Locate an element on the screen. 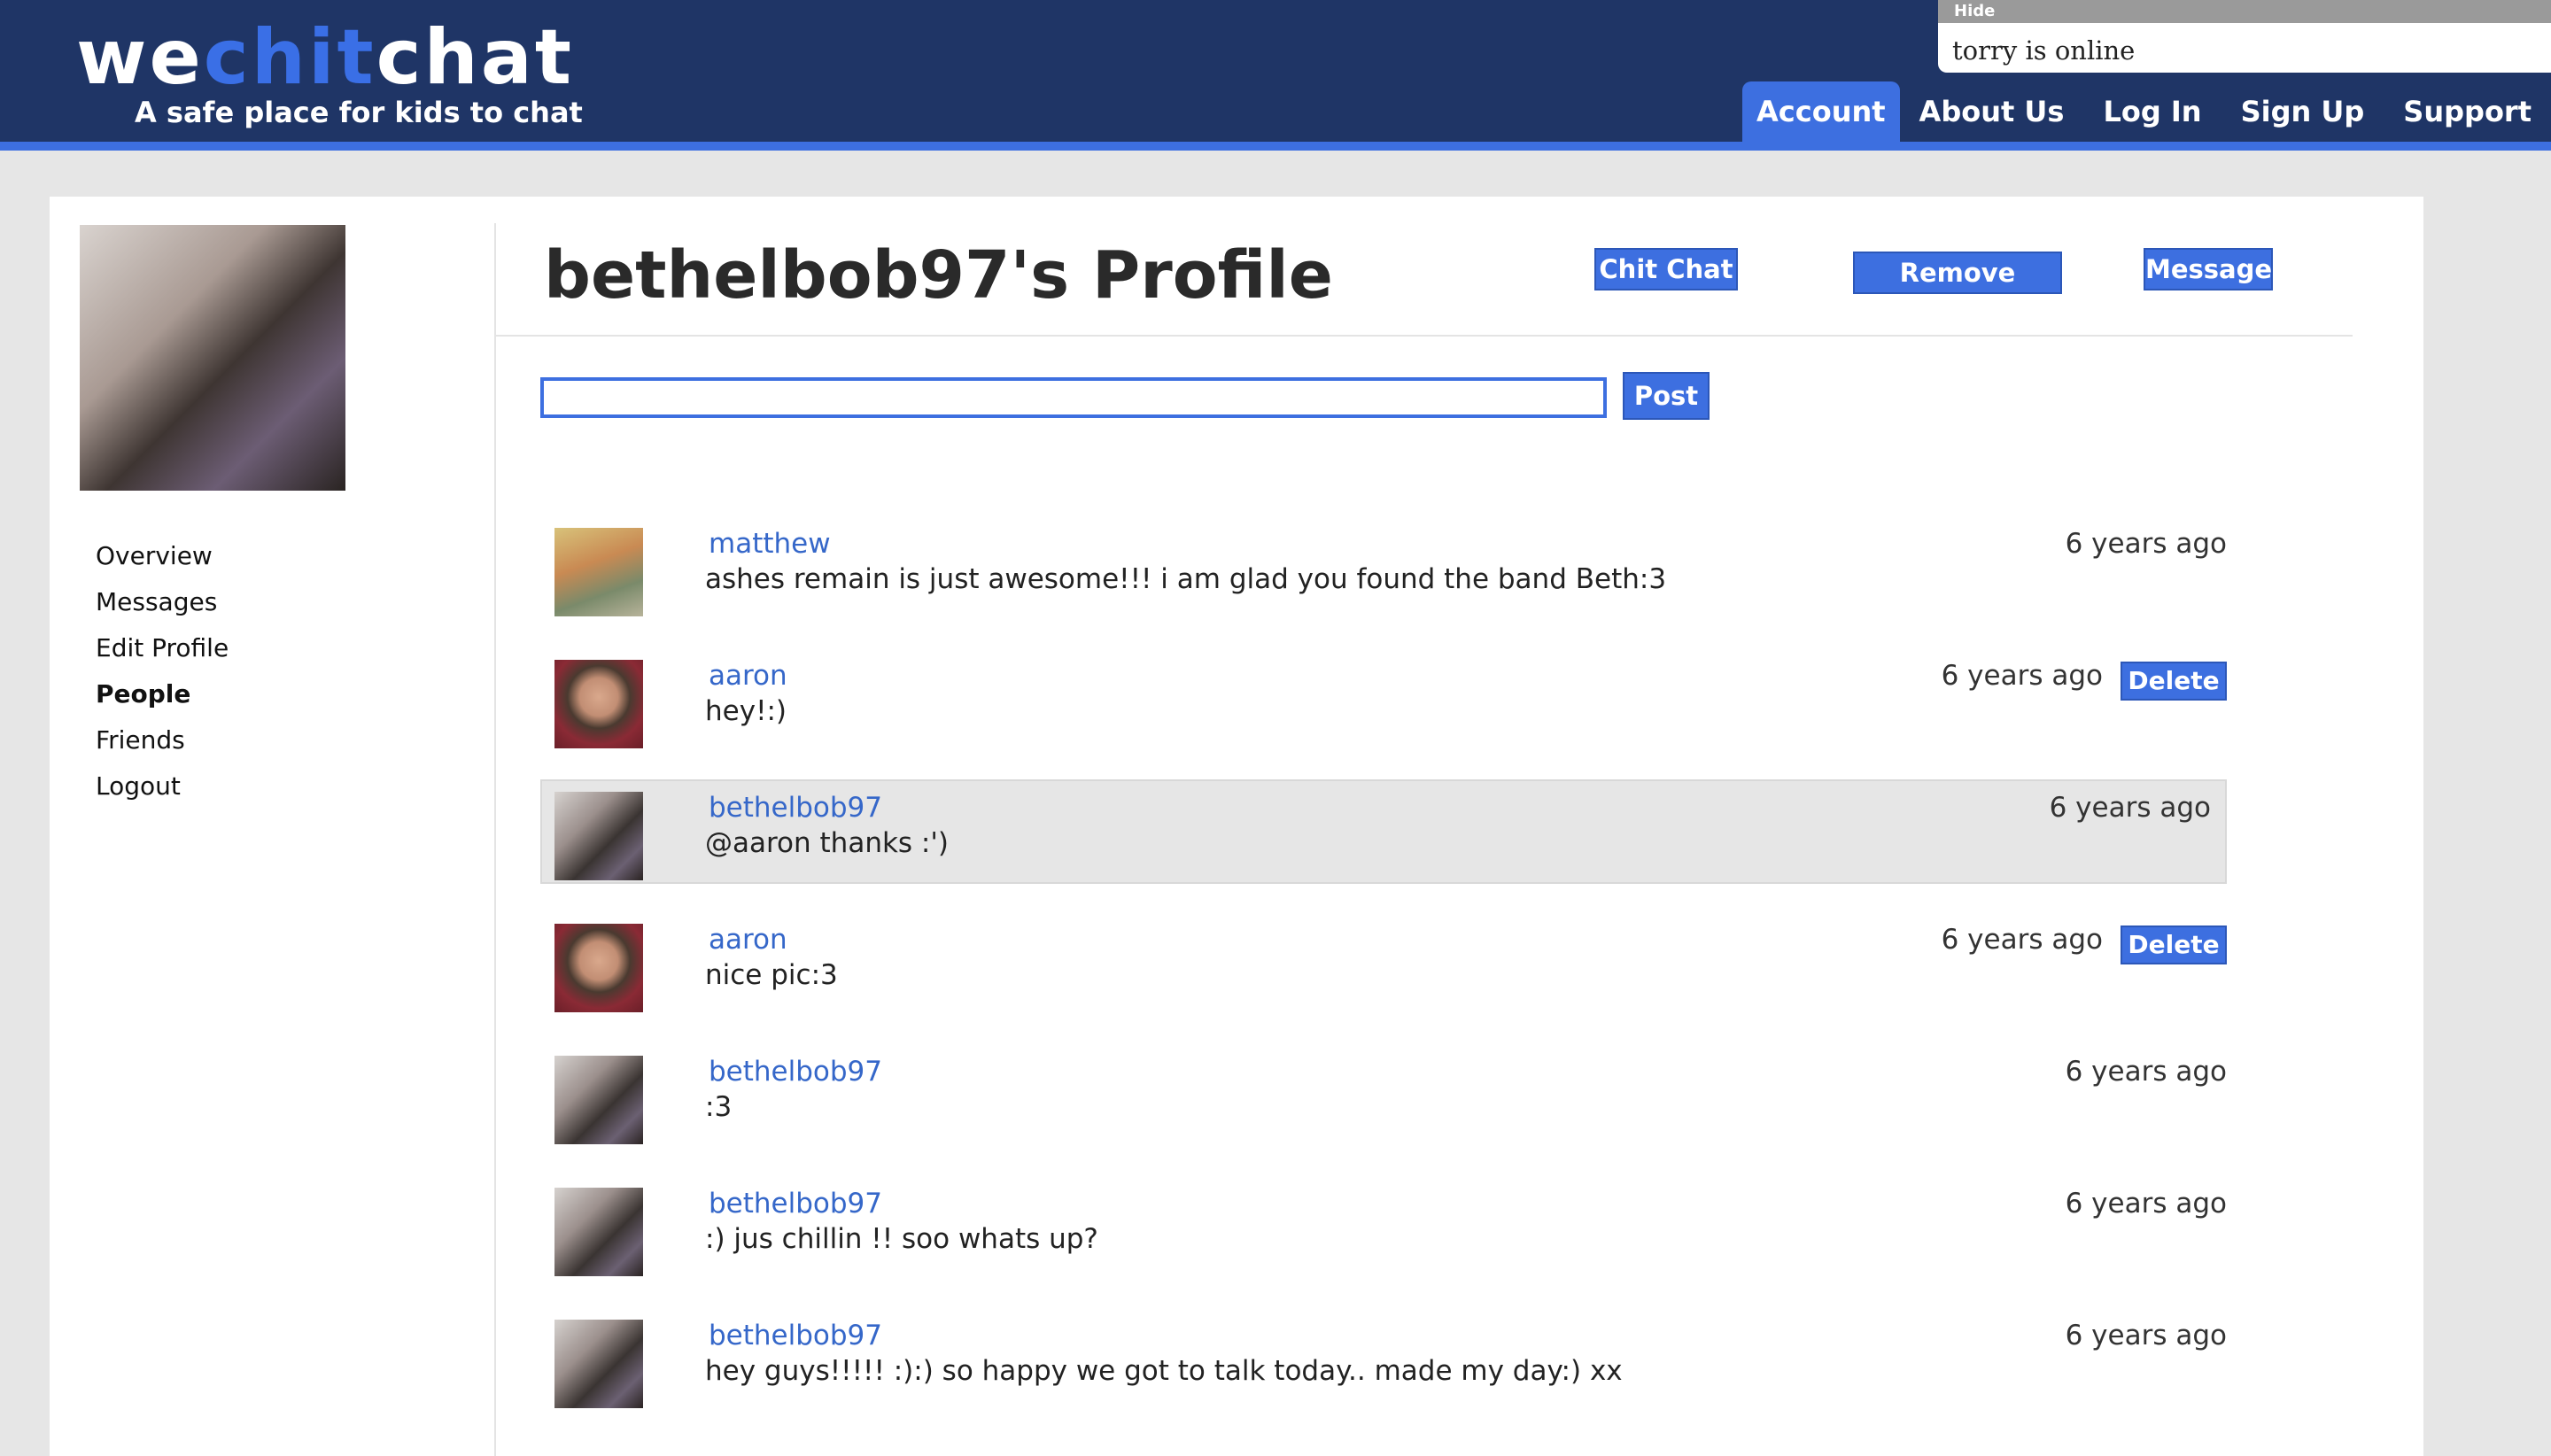  main-nav: Account About Us Log In Sign Up Support is located at coordinates (2146, 111).